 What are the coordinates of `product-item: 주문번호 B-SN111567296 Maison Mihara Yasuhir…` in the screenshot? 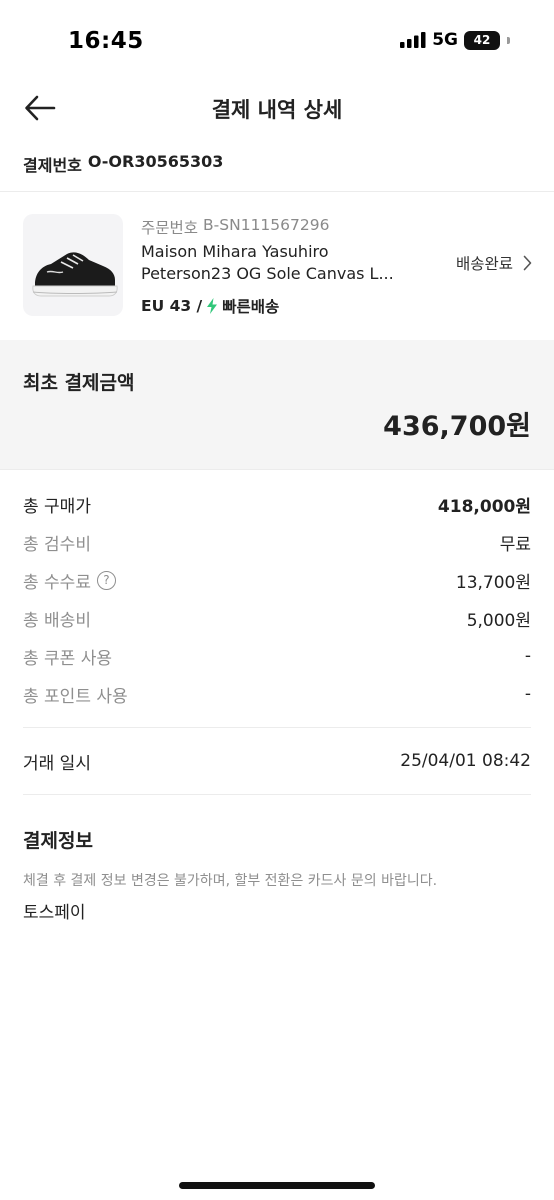 It's located at (277, 266).